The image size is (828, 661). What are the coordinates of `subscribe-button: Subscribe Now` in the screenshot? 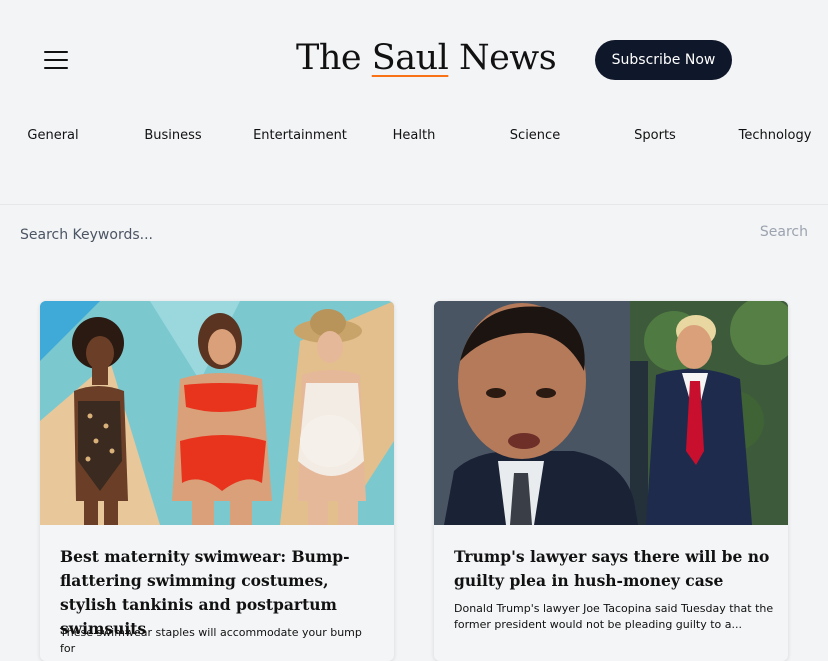 It's located at (663, 60).